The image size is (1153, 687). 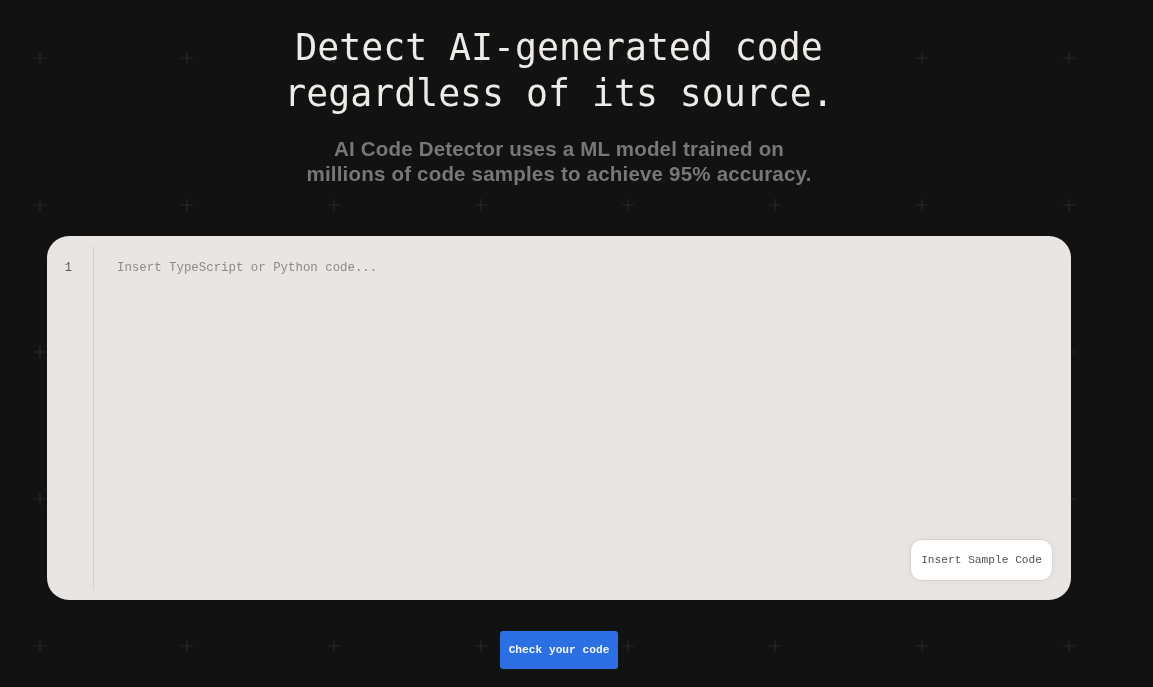 What do you see at coordinates (981, 560) in the screenshot?
I see `insert-sample-code-button: Insert Sample Code` at bounding box center [981, 560].